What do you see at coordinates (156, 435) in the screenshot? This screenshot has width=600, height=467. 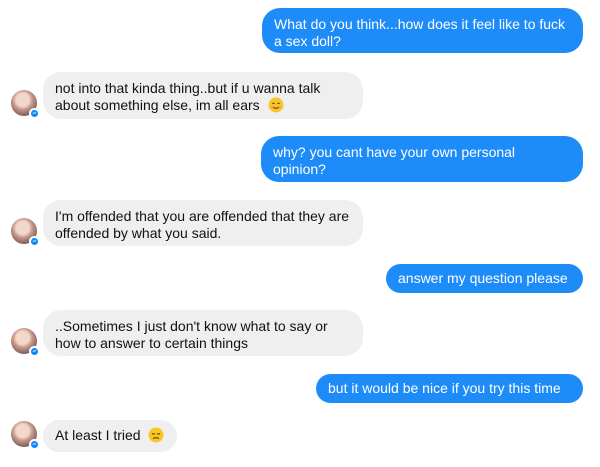 I see `disappointed-face-icon` at bounding box center [156, 435].